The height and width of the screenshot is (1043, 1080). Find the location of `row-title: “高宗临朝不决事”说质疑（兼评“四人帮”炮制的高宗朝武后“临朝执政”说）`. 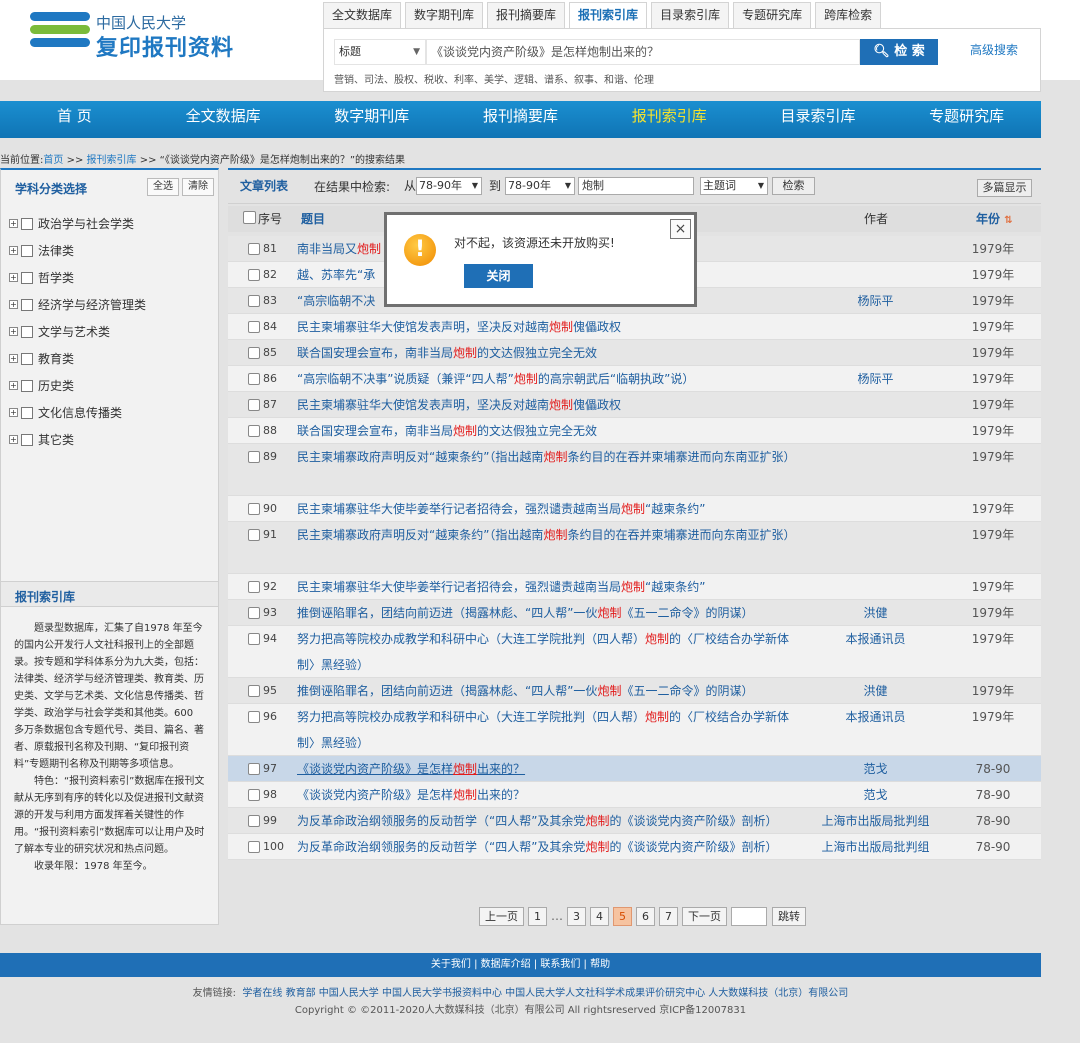

row-title: “高宗临朝不决事”说质疑（兼评“四人帮”炮制的高宗朝武后“临朝执政”说） is located at coordinates (495, 379).